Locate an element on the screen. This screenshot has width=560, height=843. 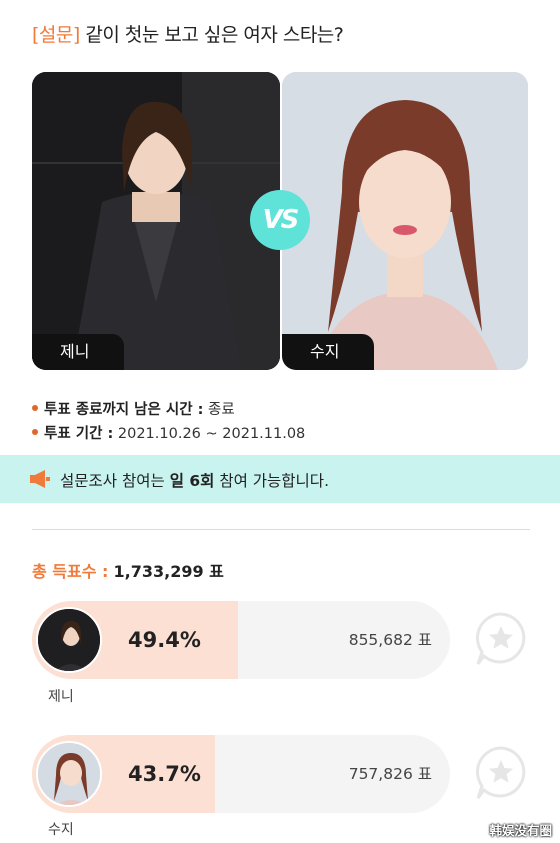
result-count: 757,826 표 is located at coordinates (390, 774).